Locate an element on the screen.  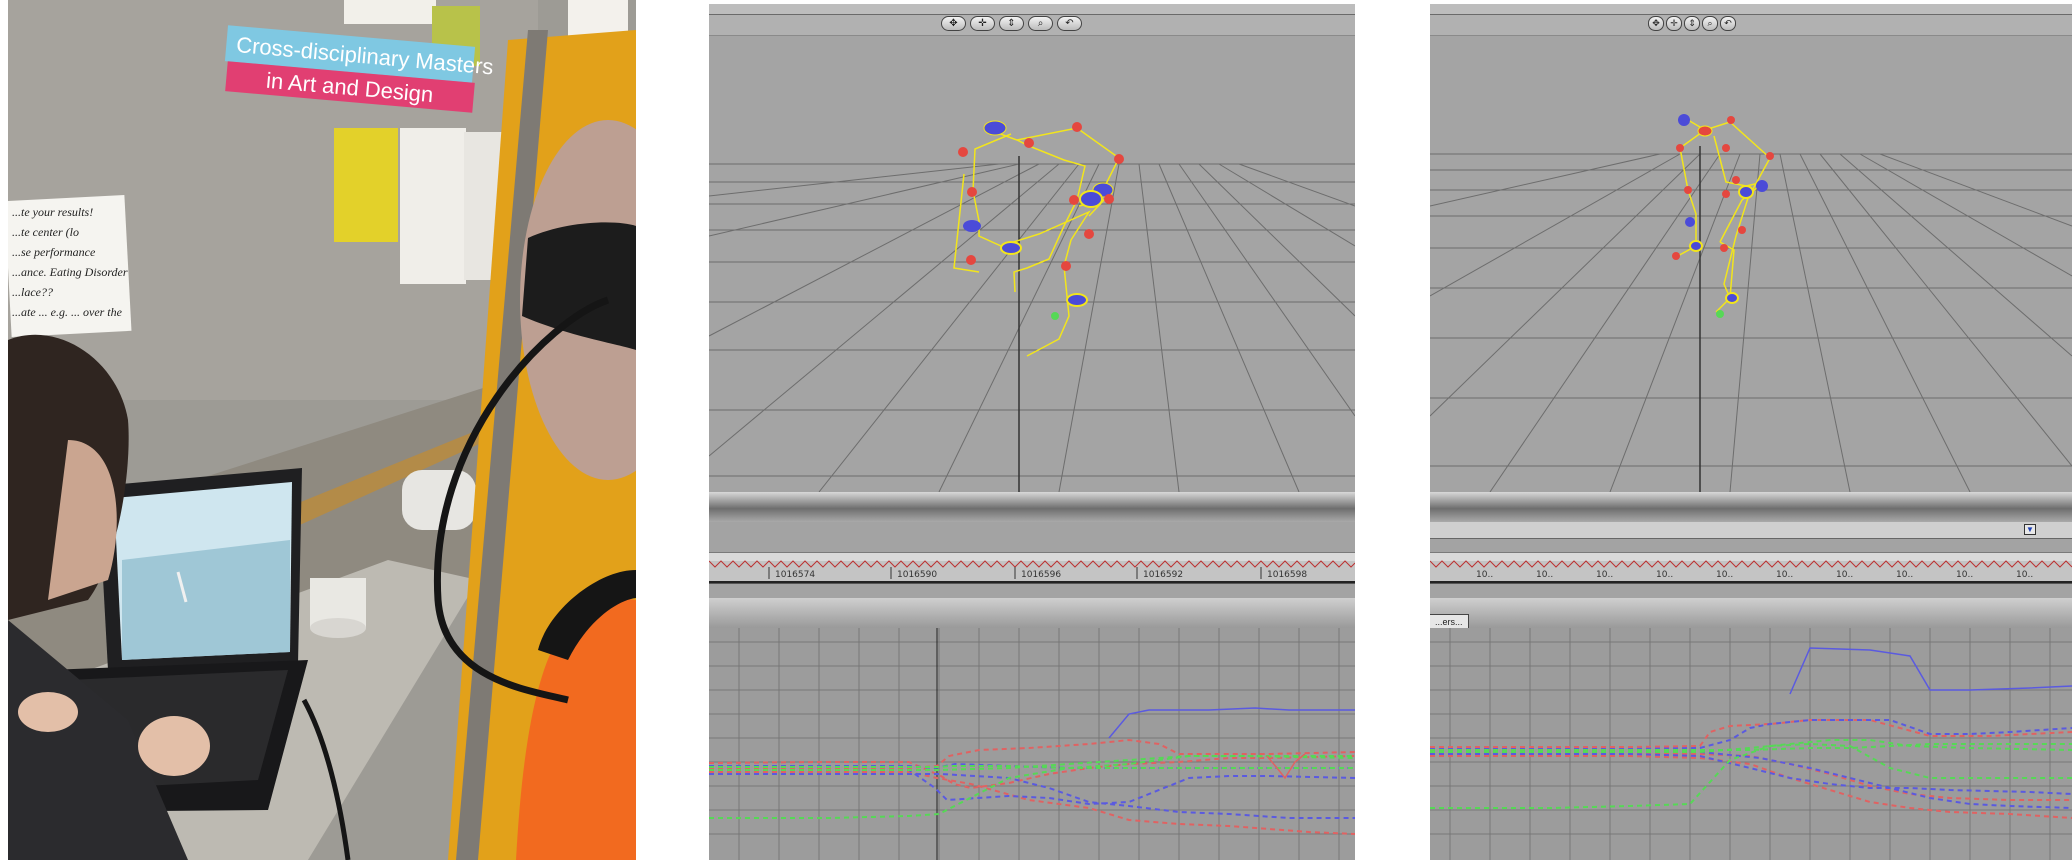
timeline-tick-label: 1016598 is located at coordinates (1287, 575).